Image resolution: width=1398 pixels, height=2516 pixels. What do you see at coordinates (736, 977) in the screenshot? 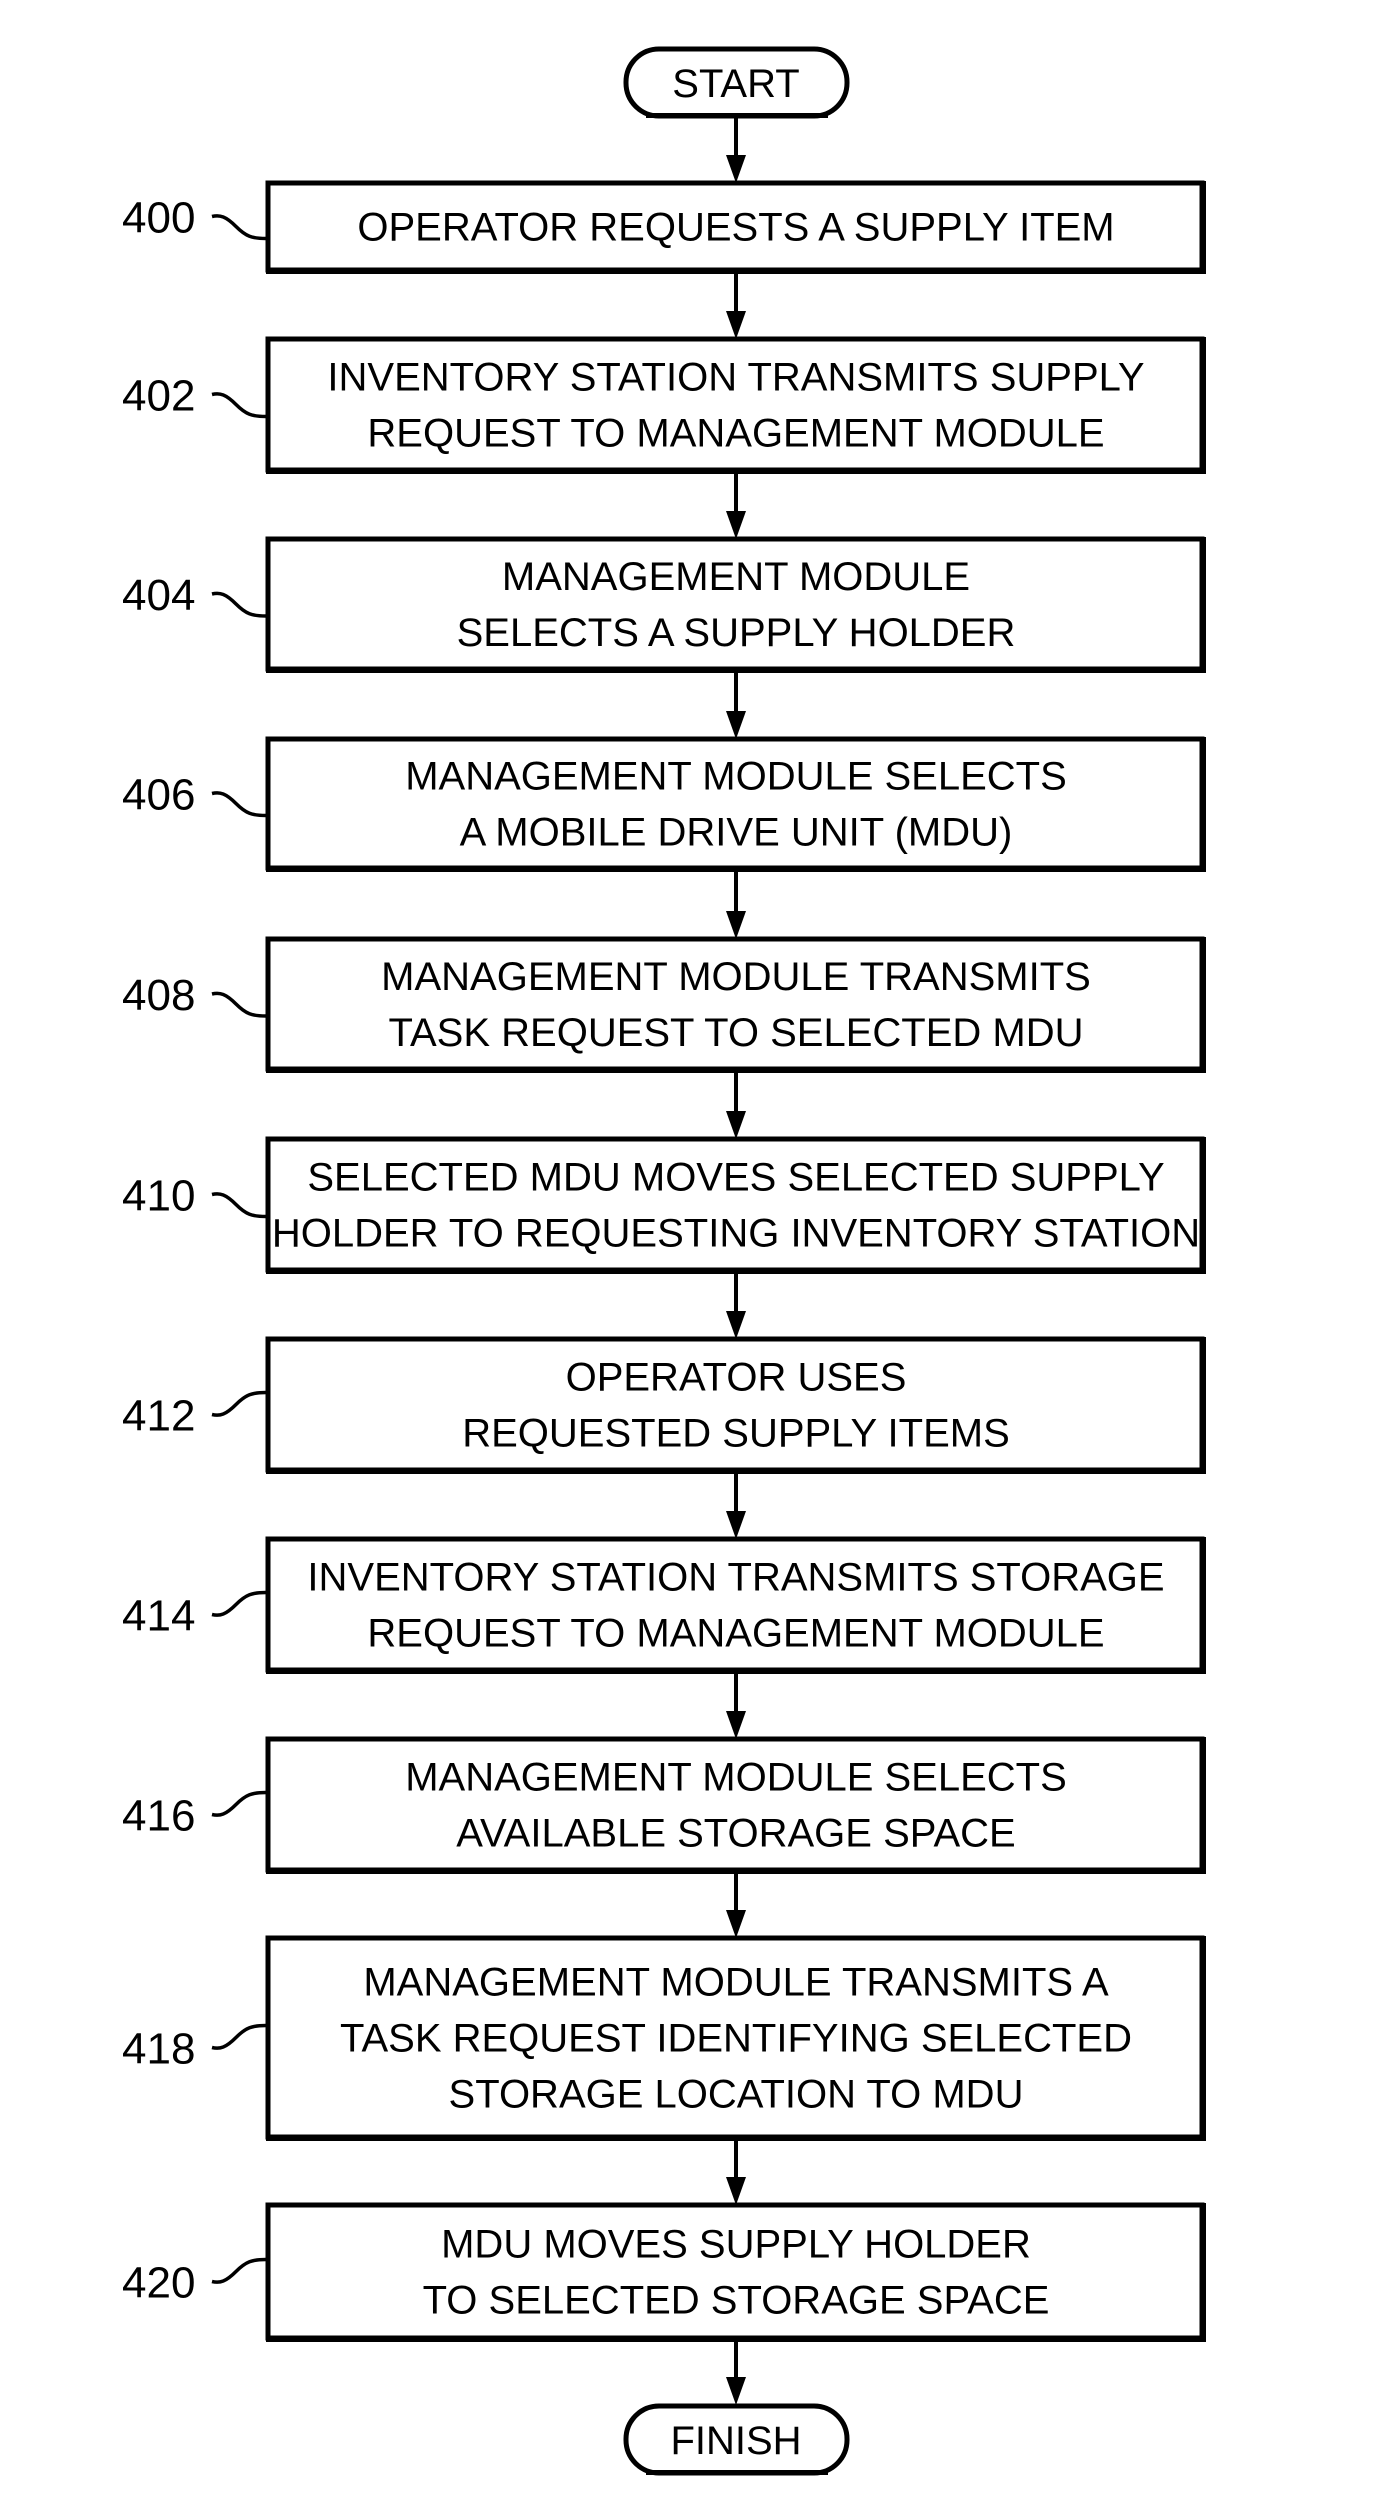
I see `step-text-line: MANAGEMENT MODULE TRANSMITS` at bounding box center [736, 977].